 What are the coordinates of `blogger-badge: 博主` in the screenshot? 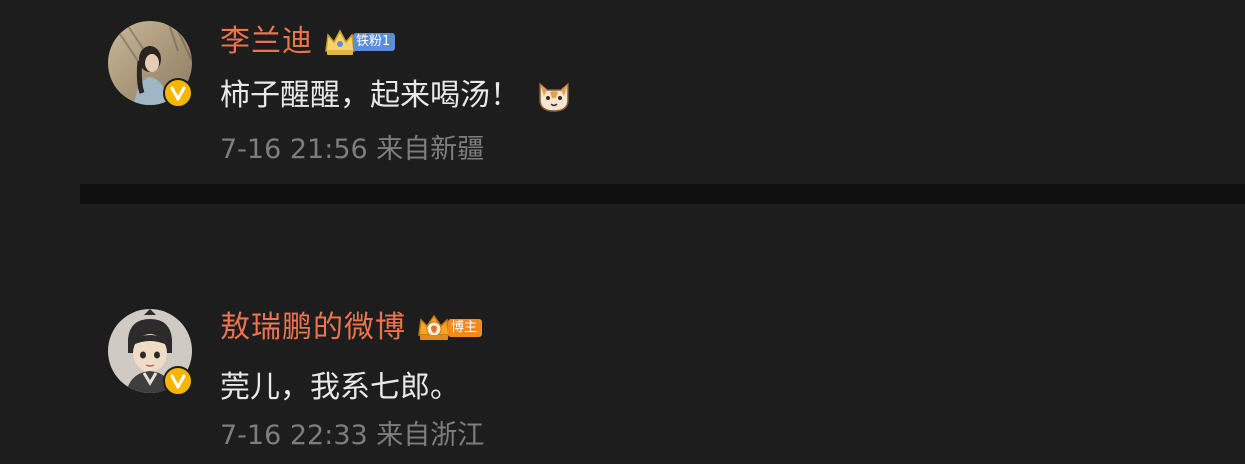 It's located at (449, 328).